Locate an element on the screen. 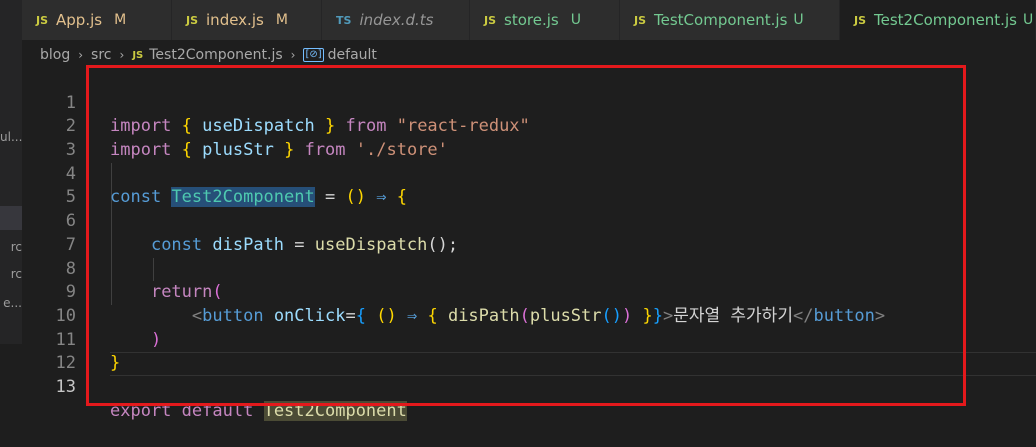 The image size is (1036, 447). code-line: 12 is located at coordinates (529, 351).